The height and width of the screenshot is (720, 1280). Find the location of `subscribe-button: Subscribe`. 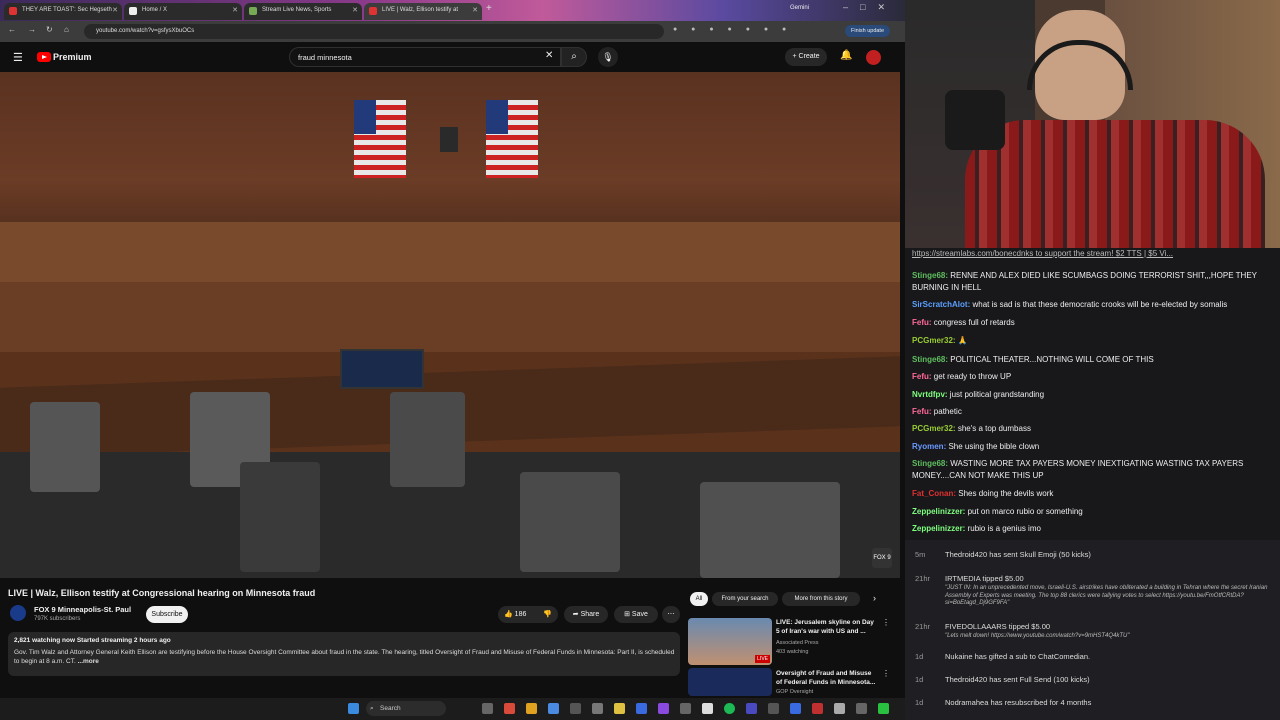

subscribe-button: Subscribe is located at coordinates (167, 614).